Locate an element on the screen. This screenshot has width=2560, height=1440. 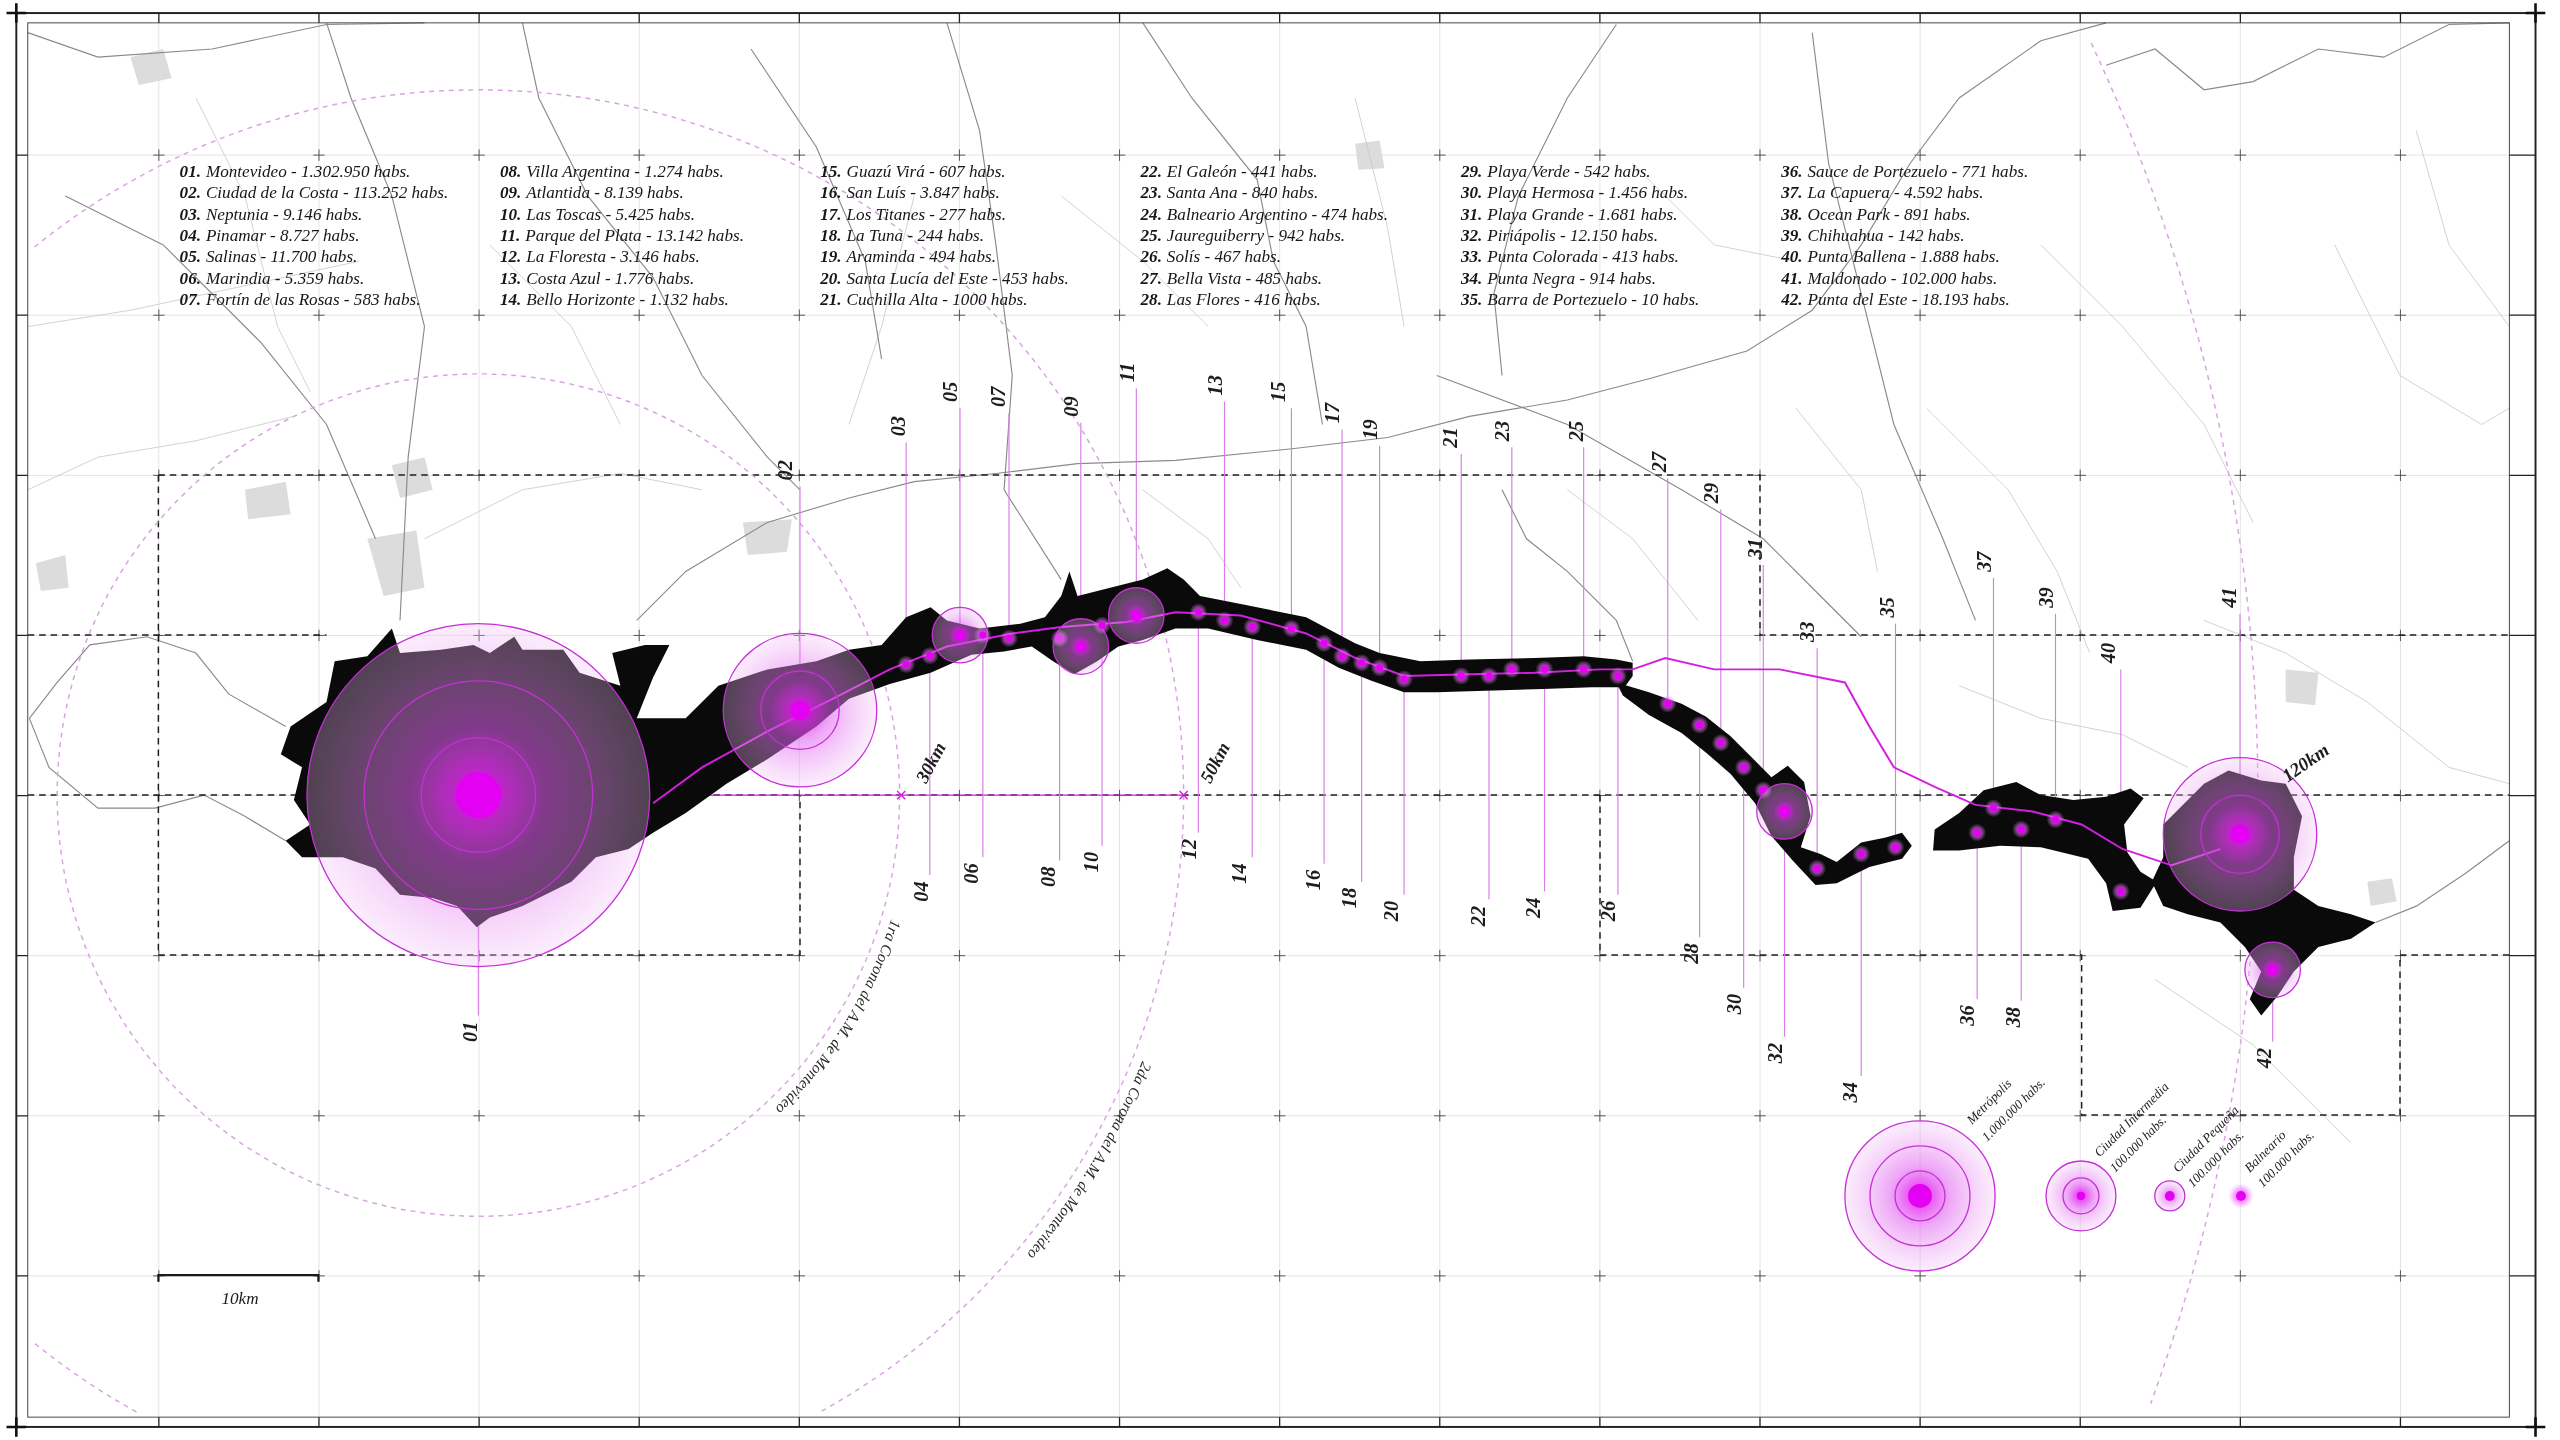
population-entry: 01. Montevideo - 1.302.950 habs. is located at coordinates (295, 172).